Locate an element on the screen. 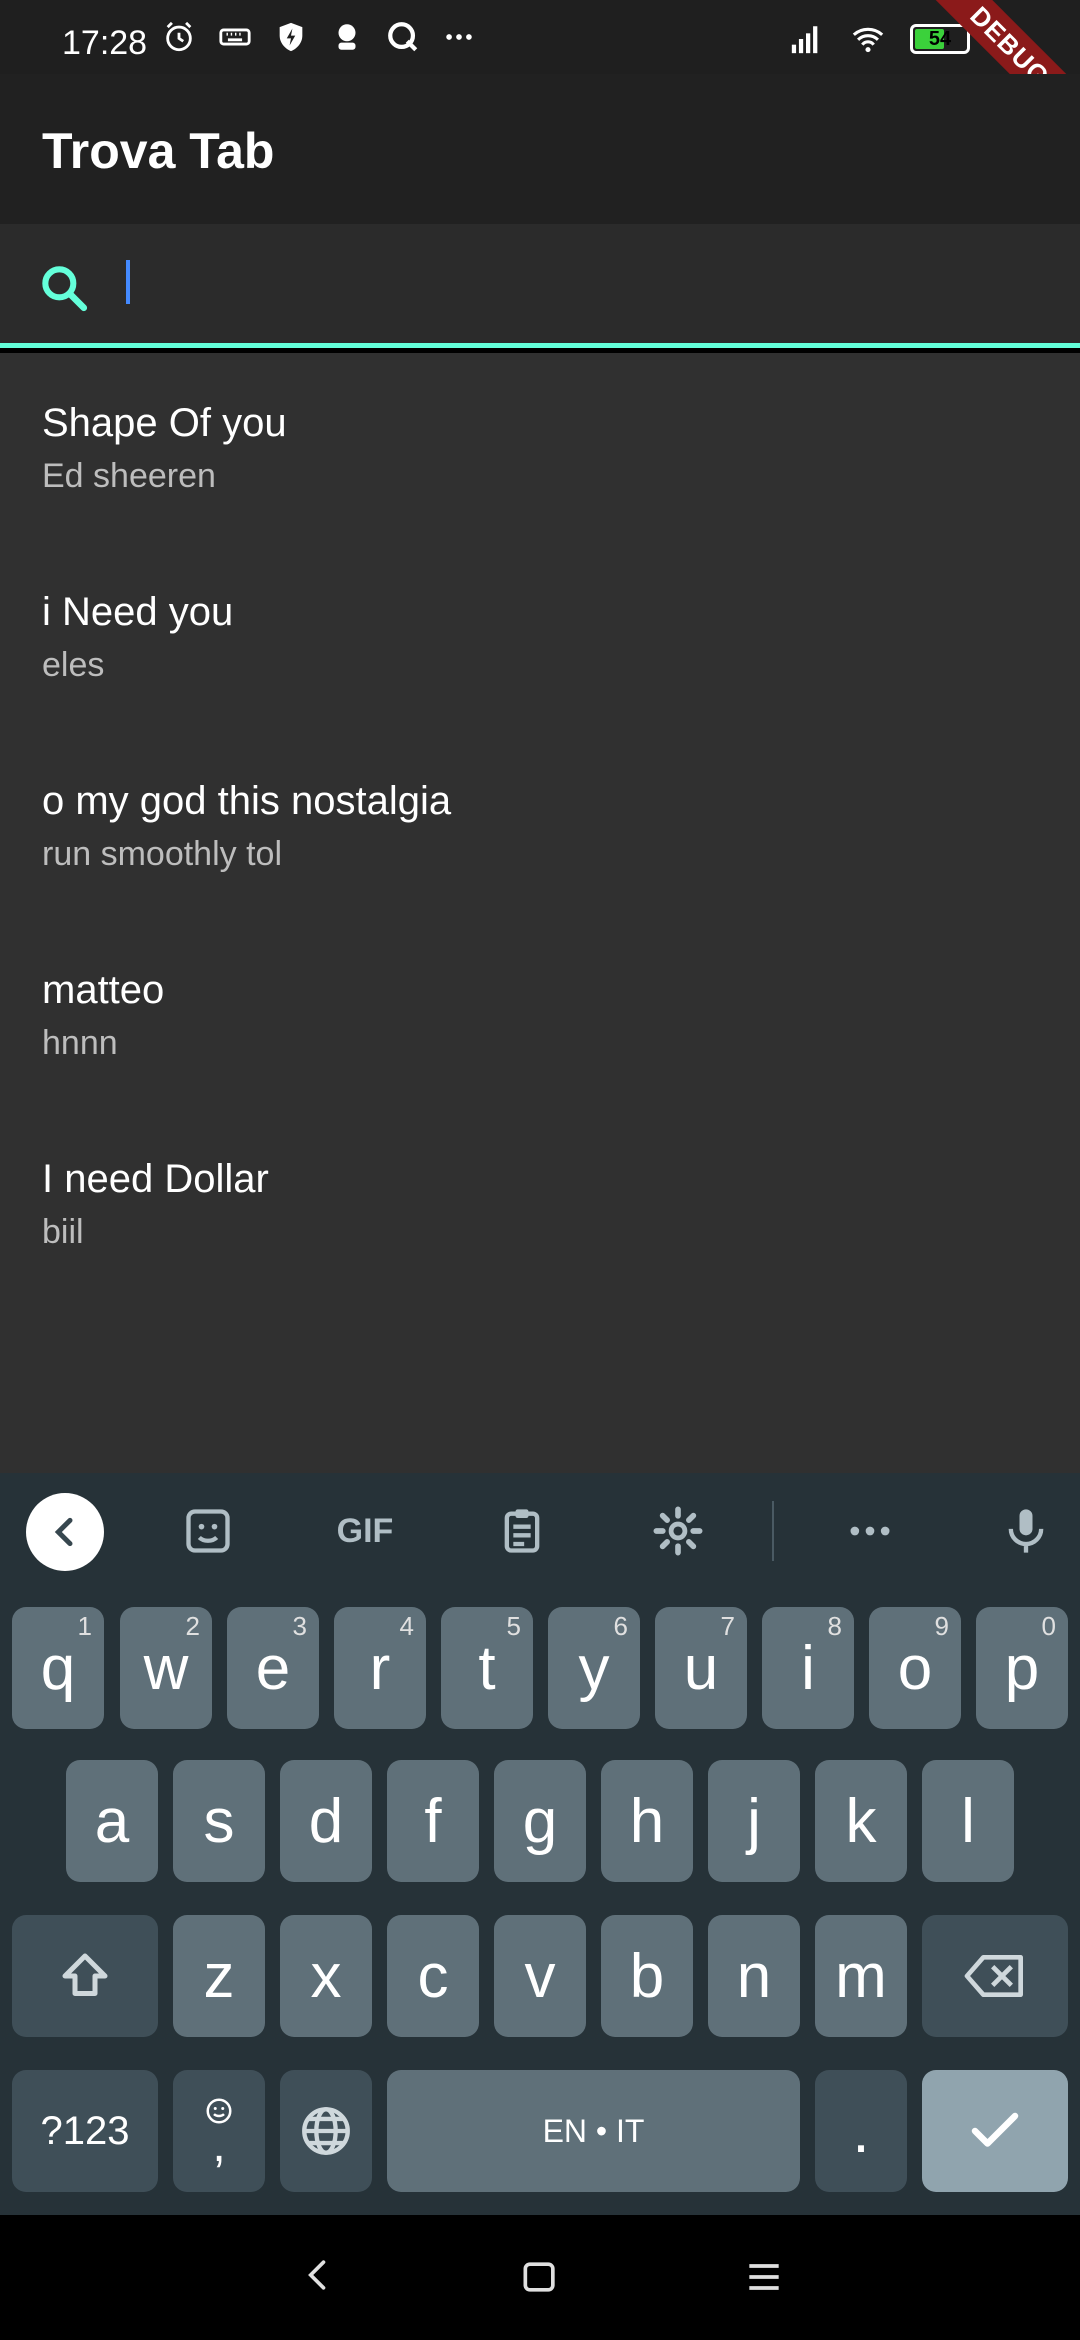 The image size is (1080, 2340). battery-icon: 54 is located at coordinates (940, 39).